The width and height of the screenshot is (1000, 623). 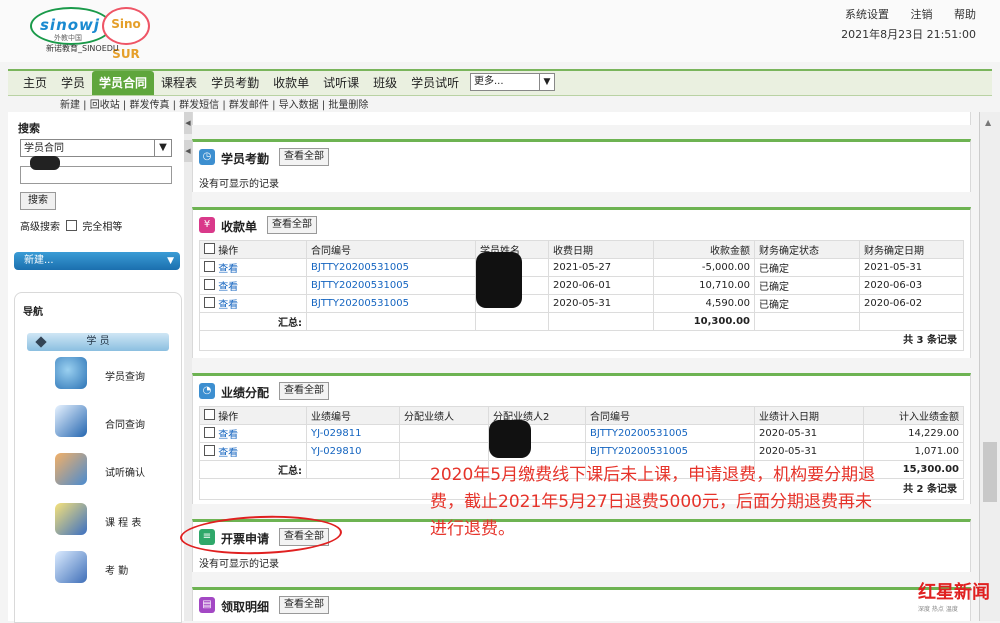 What do you see at coordinates (71, 373) in the screenshot?
I see `magnifier-icon` at bounding box center [71, 373].